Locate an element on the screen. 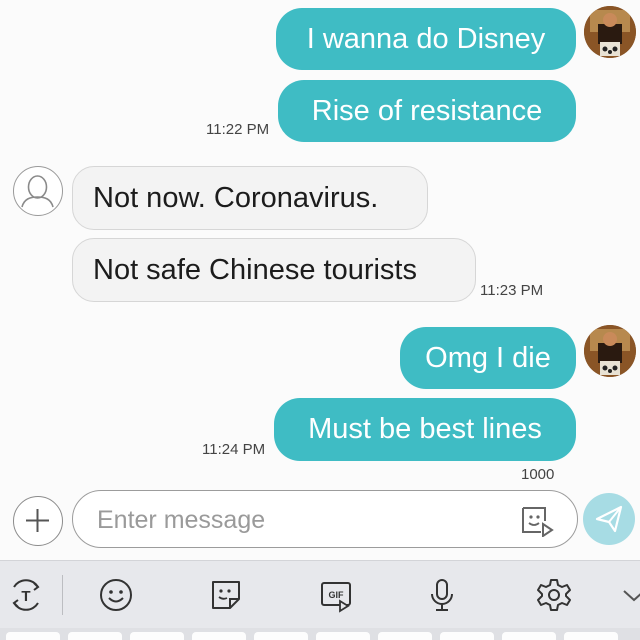 The height and width of the screenshot is (640, 640). emoji-icon is located at coordinates (116, 595).